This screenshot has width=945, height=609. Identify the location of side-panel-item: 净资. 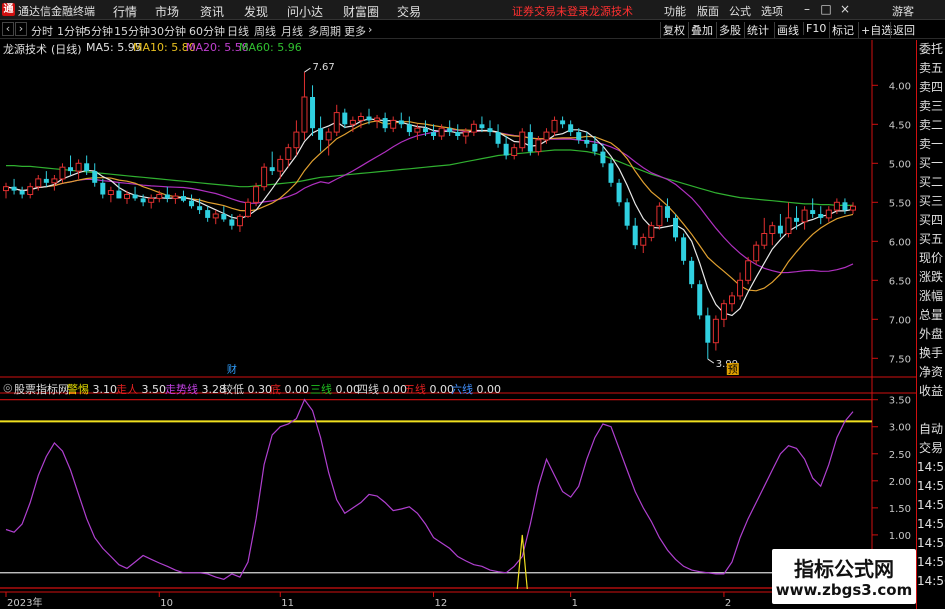
(931, 372).